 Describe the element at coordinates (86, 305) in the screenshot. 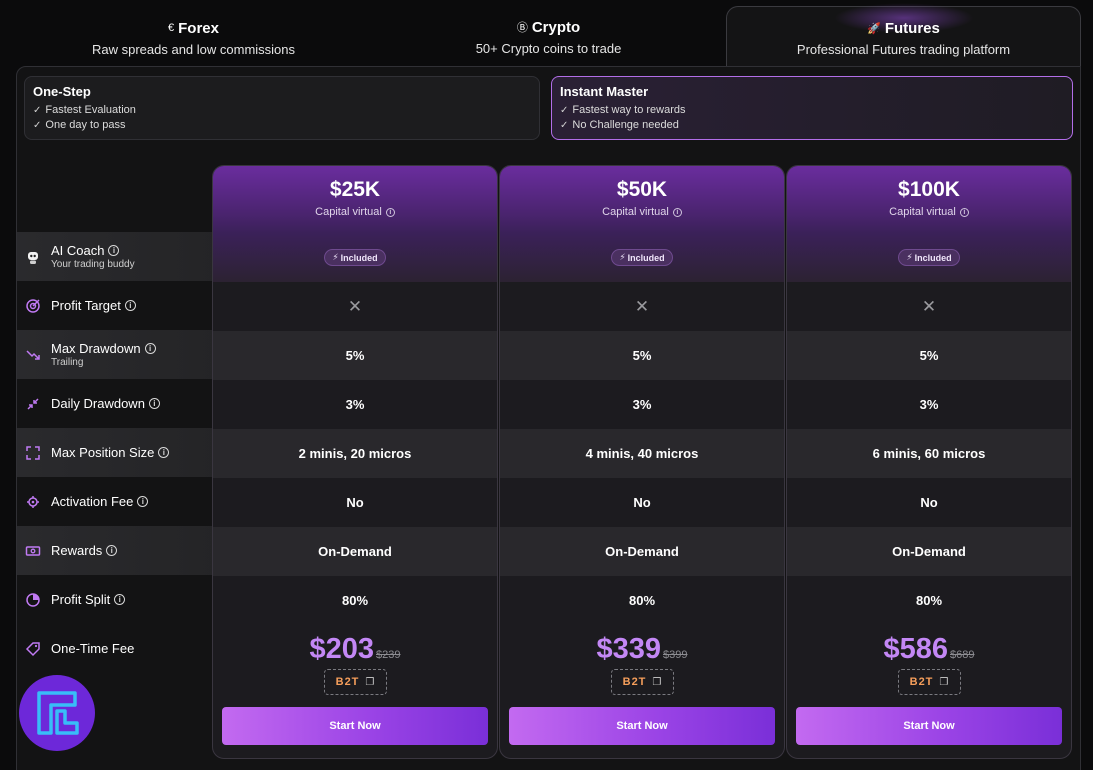

I see `row-label-text: Profit Target` at that location.